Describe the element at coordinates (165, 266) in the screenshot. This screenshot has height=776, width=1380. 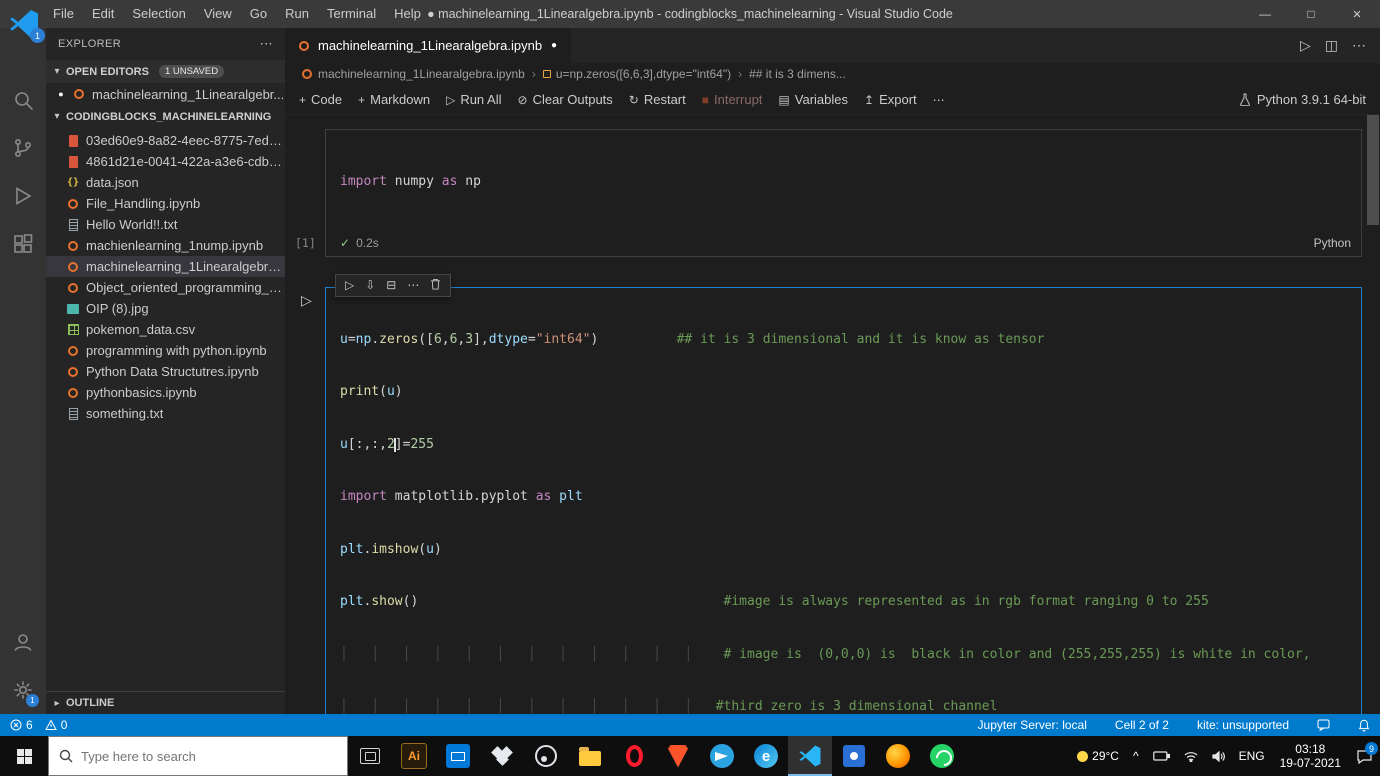
I see `file-item-selected: machinelearning_1Linearalgebra.ipynb` at that location.